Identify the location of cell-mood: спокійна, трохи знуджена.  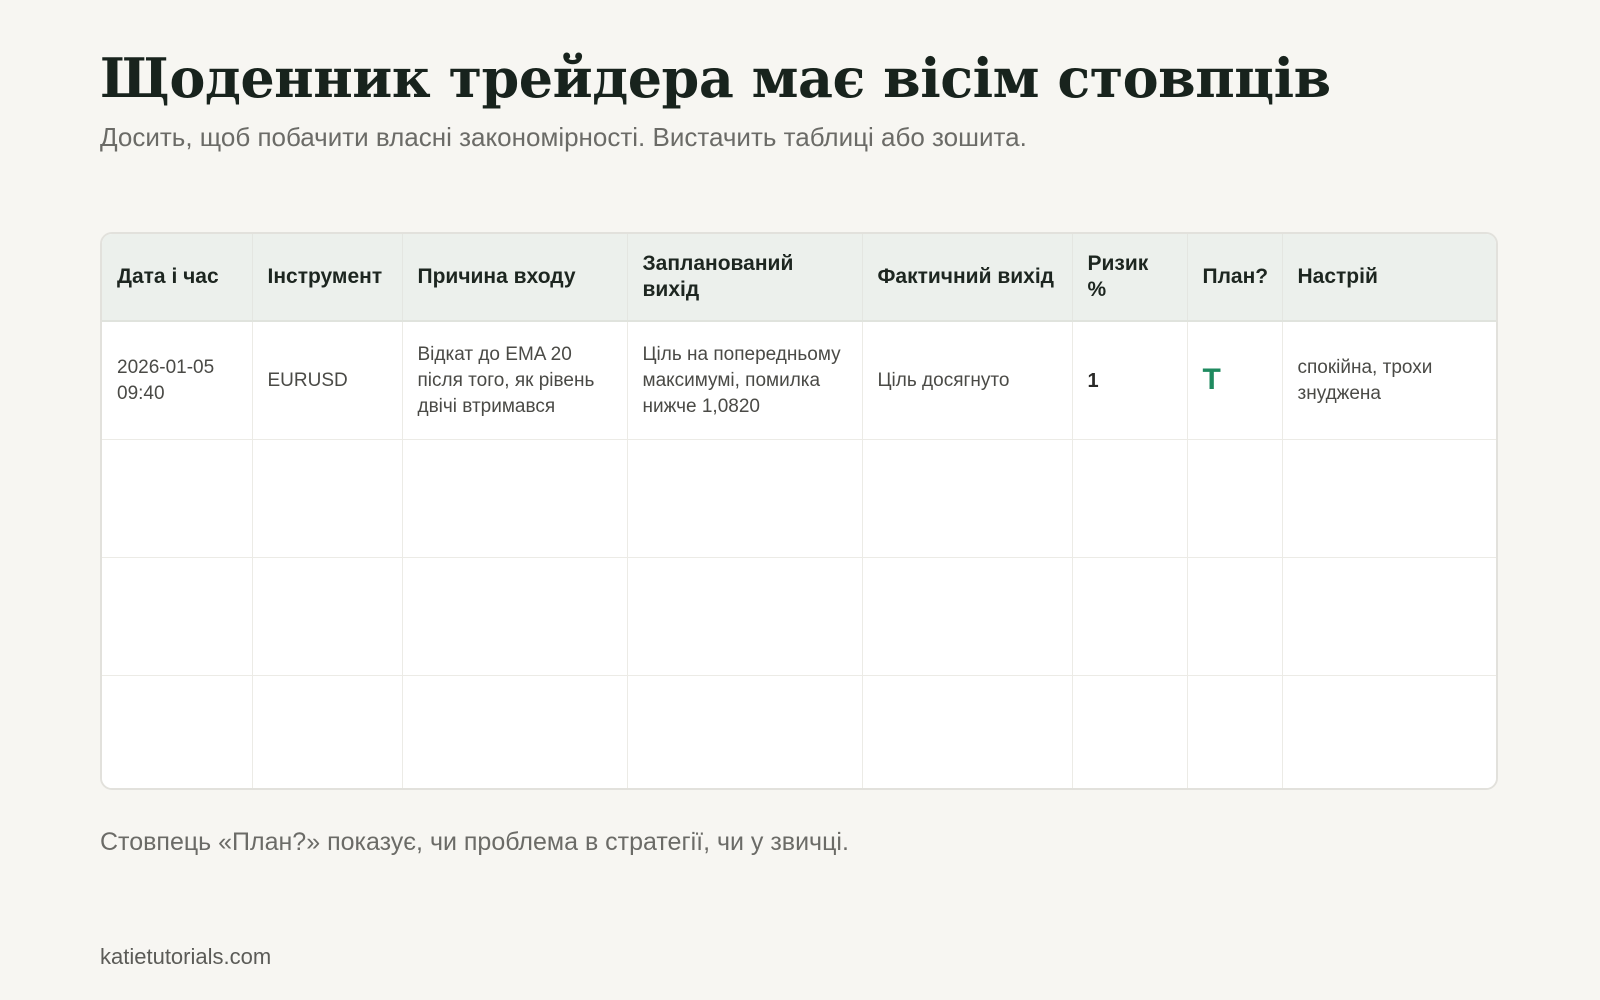
(1389, 380).